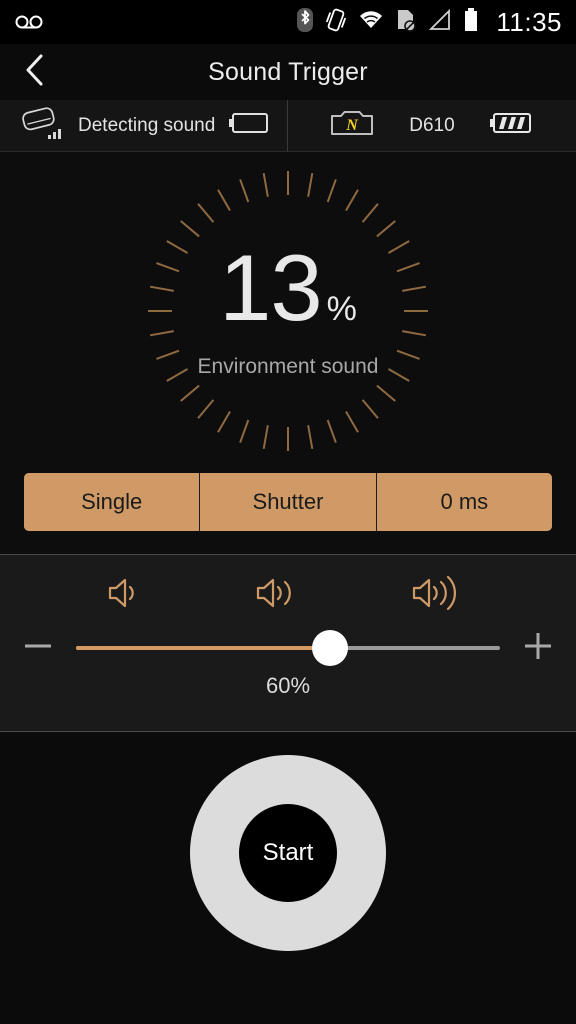 This screenshot has height=1024, width=576. I want to click on minus-icon, so click(38, 648).